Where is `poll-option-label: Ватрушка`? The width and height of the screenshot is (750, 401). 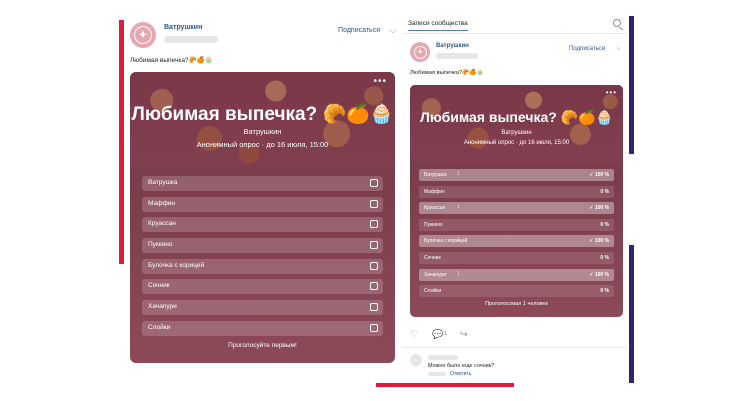
poll-option-label: Ватрушка is located at coordinates (163, 182).